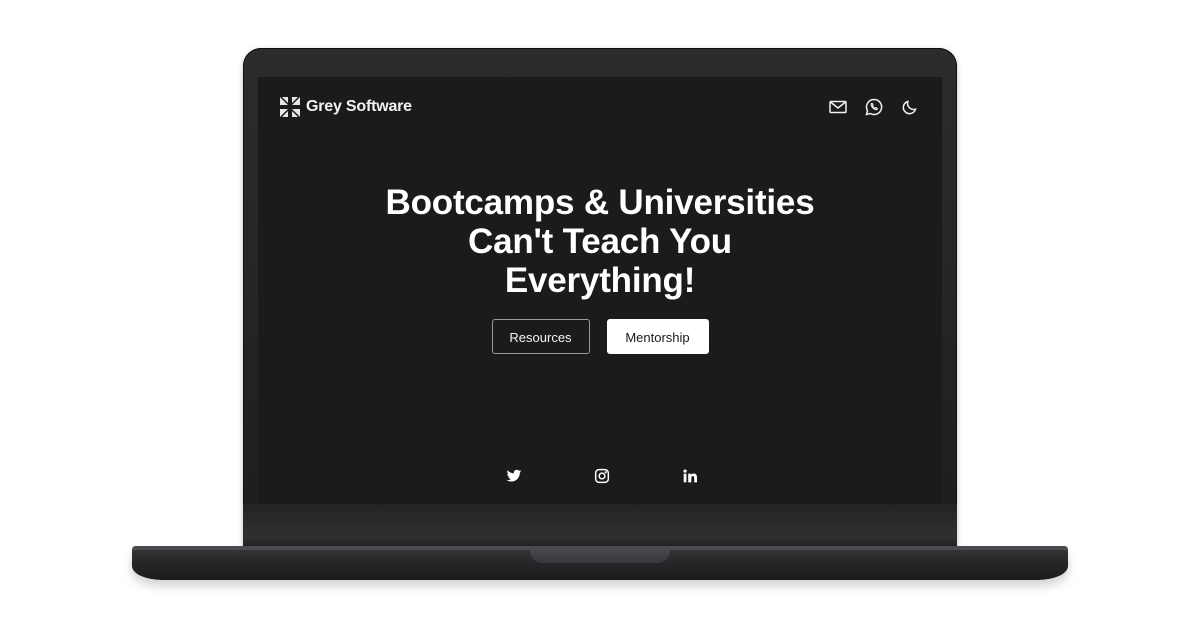  Describe the element at coordinates (600, 202) in the screenshot. I see `hero-title-line: Bootcamps & Universities` at that location.